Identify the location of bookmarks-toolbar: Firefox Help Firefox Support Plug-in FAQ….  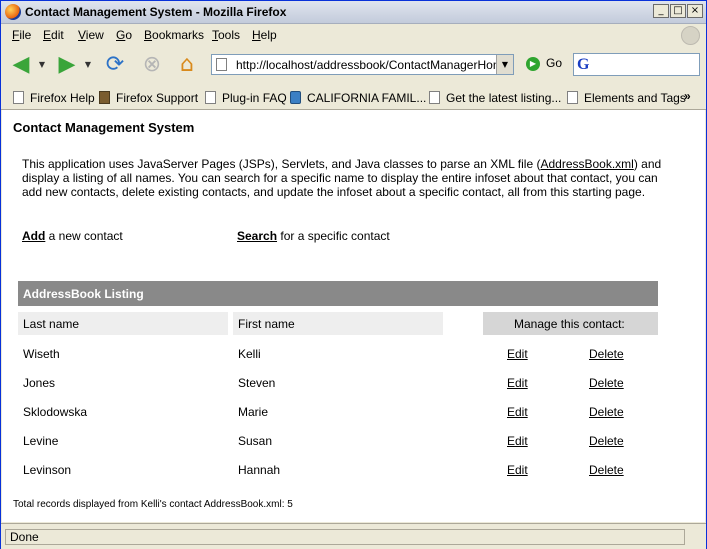
(353, 97).